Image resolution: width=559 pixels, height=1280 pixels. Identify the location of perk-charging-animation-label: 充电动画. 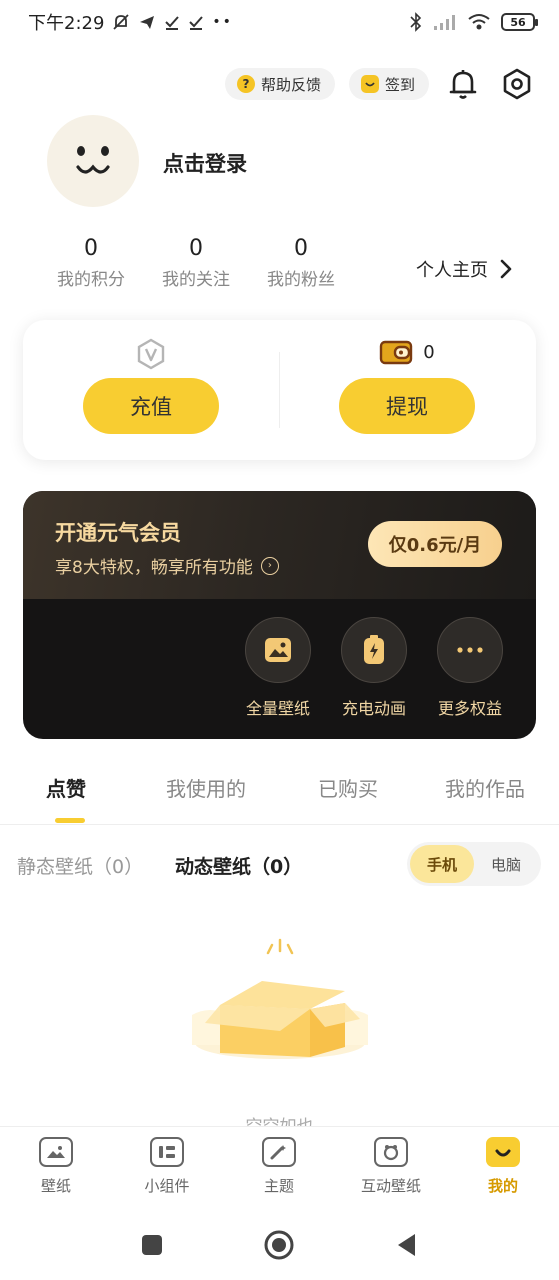
(373, 708).